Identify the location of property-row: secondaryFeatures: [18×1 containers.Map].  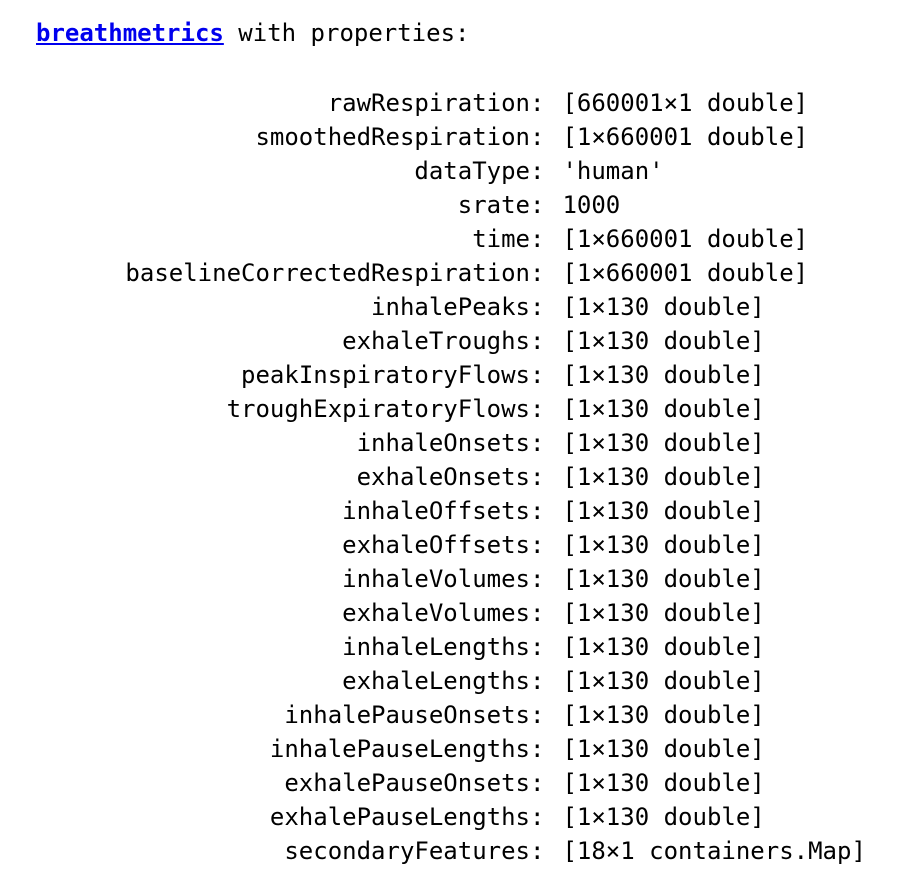
(450, 851).